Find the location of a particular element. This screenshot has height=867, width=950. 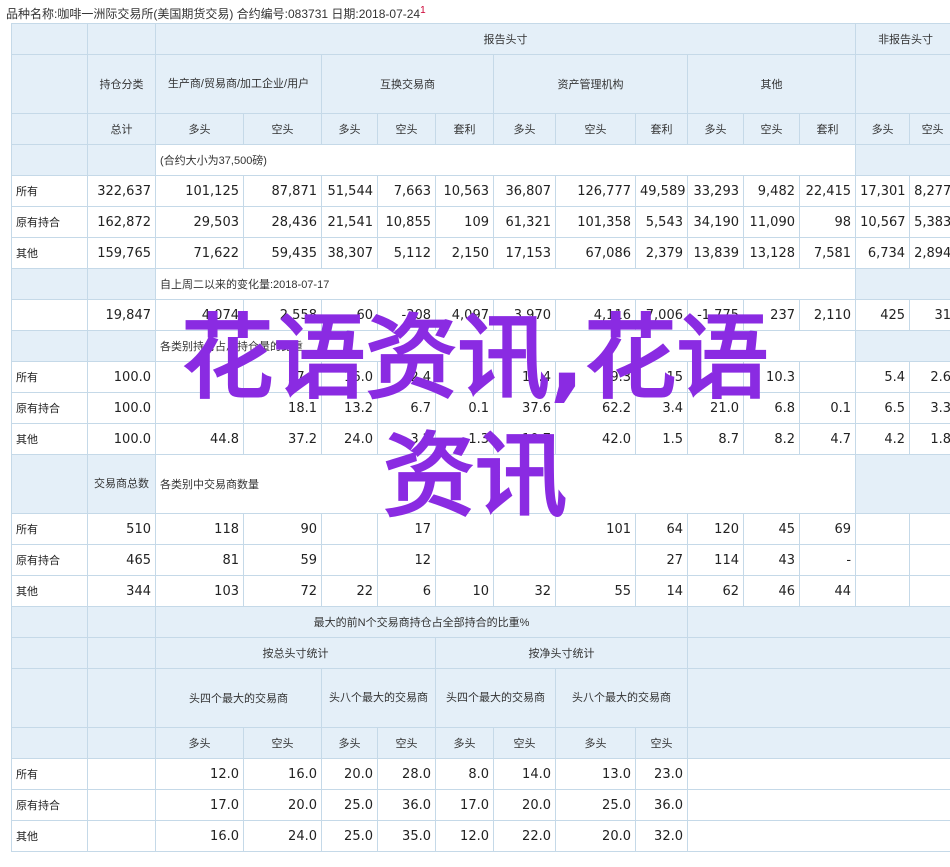

table-row: 交易商总数 各类别中交易商数量 is located at coordinates (480, 484).